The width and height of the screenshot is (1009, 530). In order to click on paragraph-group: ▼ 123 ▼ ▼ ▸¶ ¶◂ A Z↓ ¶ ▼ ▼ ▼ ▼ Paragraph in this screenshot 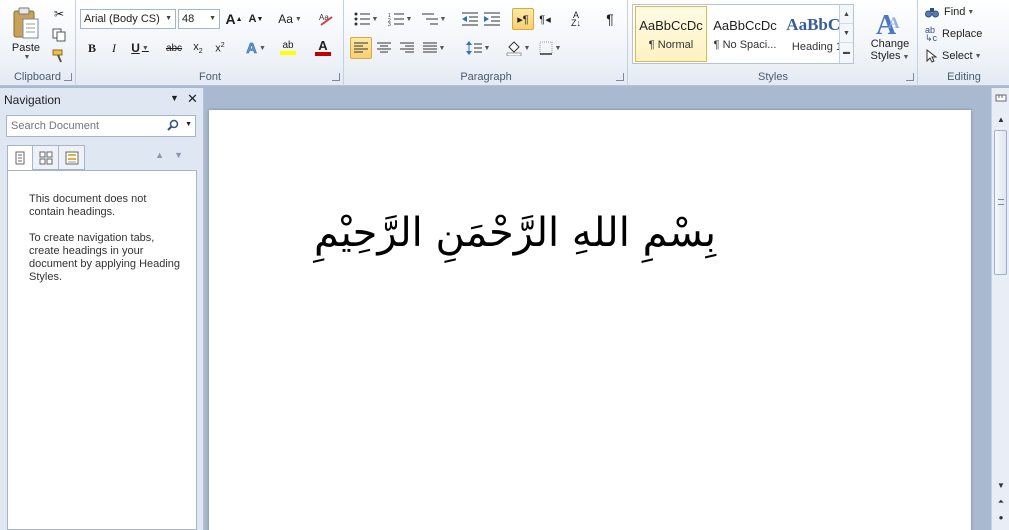, I will do `click(486, 43)`.